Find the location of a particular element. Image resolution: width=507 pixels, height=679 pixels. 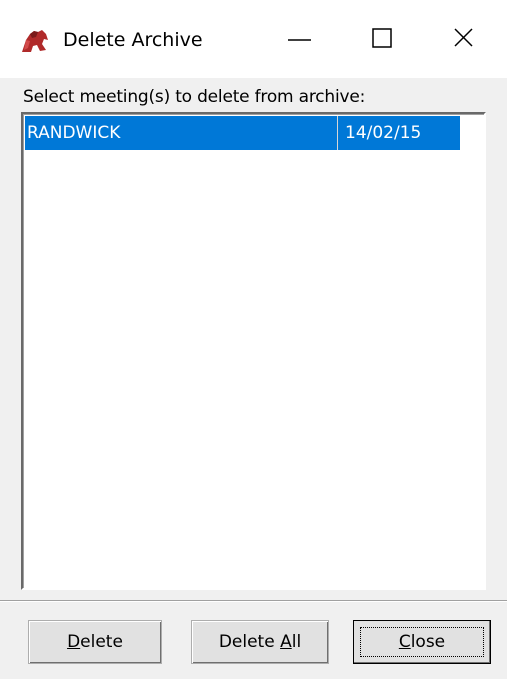

column-separator is located at coordinates (337, 133).